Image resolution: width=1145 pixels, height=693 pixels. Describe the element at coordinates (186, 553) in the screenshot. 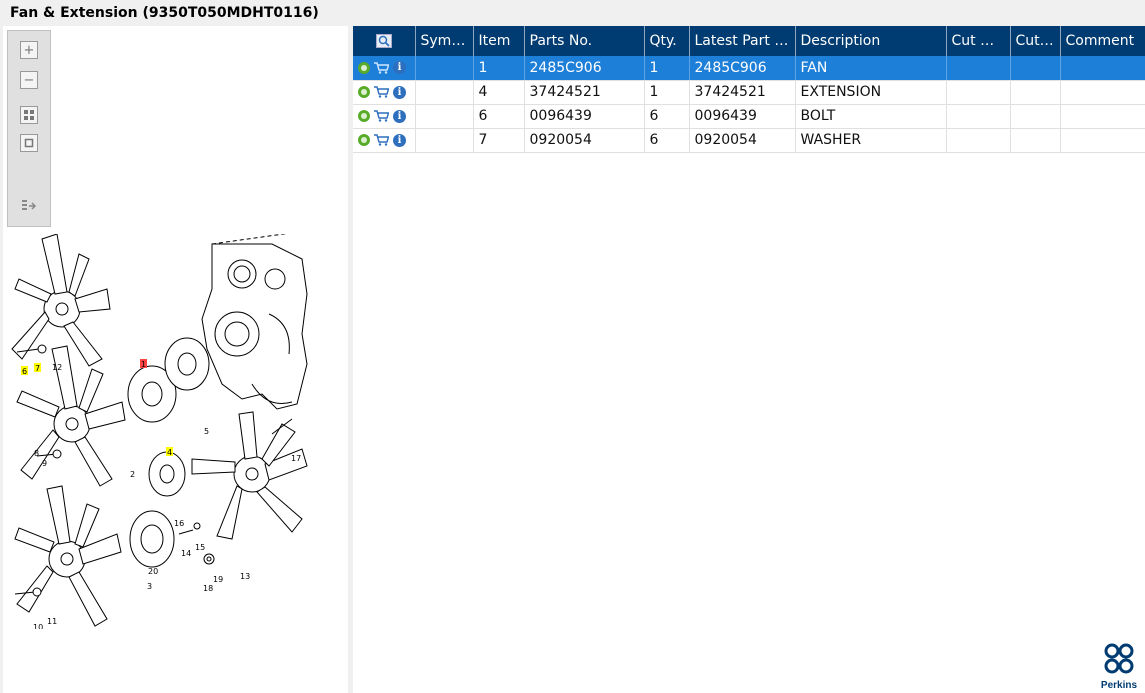

I see `callout-14: 14` at that location.